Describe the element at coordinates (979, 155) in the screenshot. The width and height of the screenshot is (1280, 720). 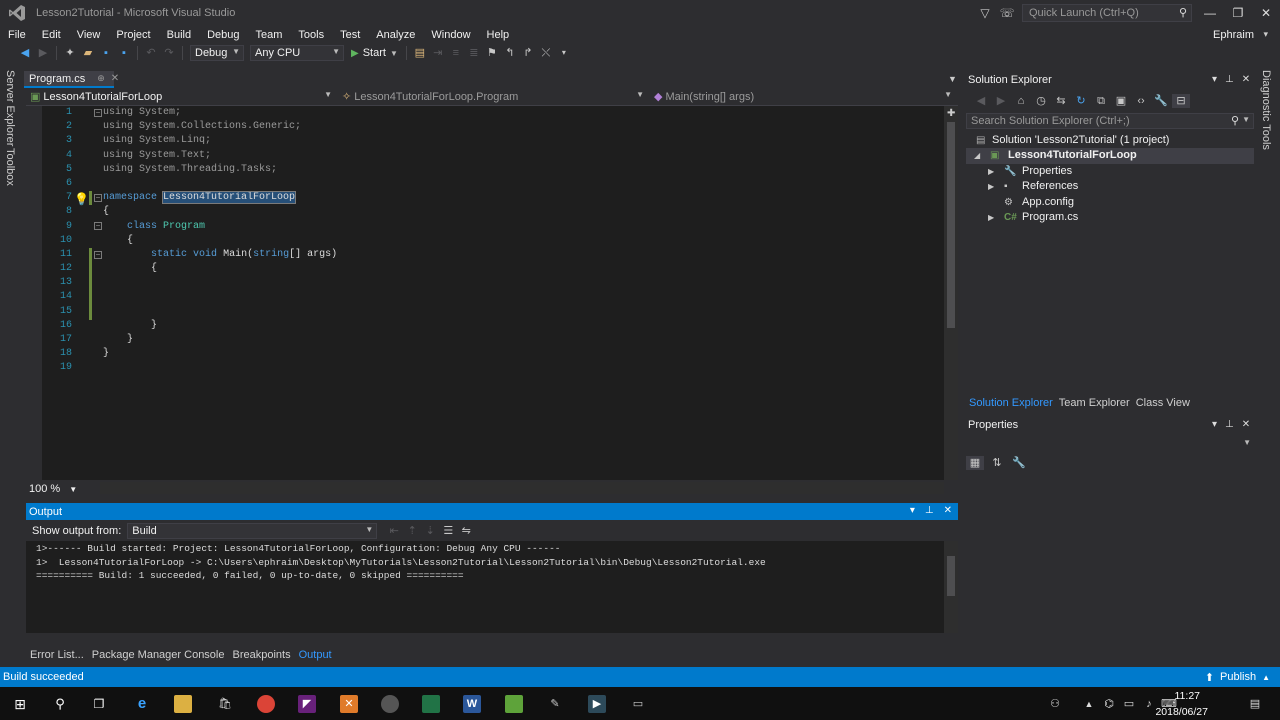
I see `expanded-icon: ◢` at that location.